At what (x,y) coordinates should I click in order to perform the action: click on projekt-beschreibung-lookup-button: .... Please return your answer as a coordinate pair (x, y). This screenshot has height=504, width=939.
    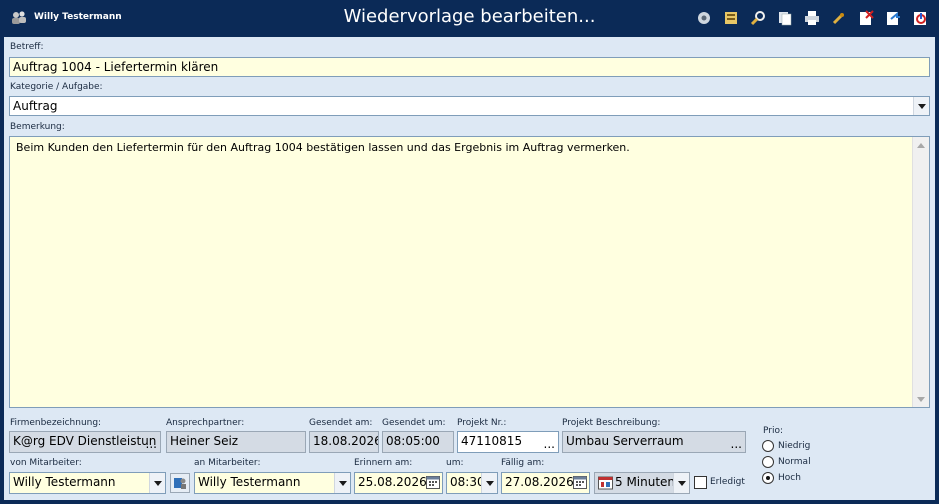
    Looking at the image, I should click on (736, 444).